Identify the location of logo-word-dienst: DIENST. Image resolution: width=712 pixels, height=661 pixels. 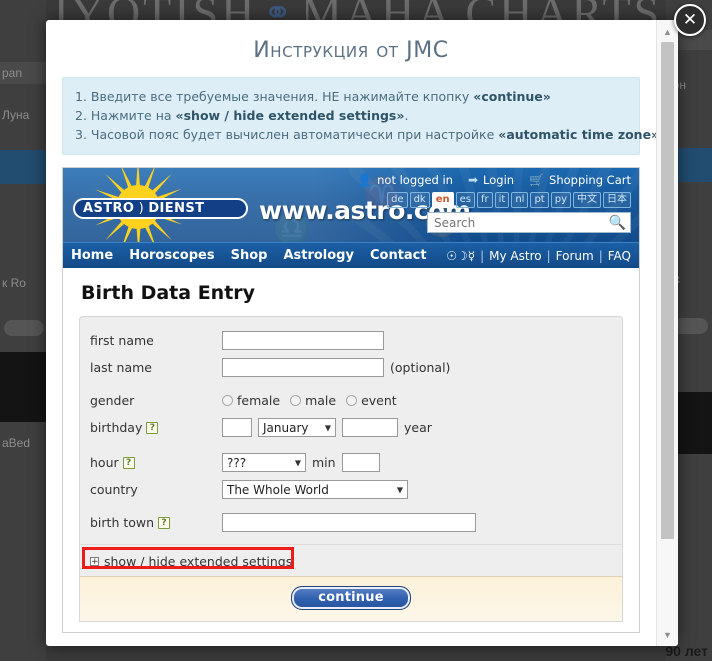
(176, 208).